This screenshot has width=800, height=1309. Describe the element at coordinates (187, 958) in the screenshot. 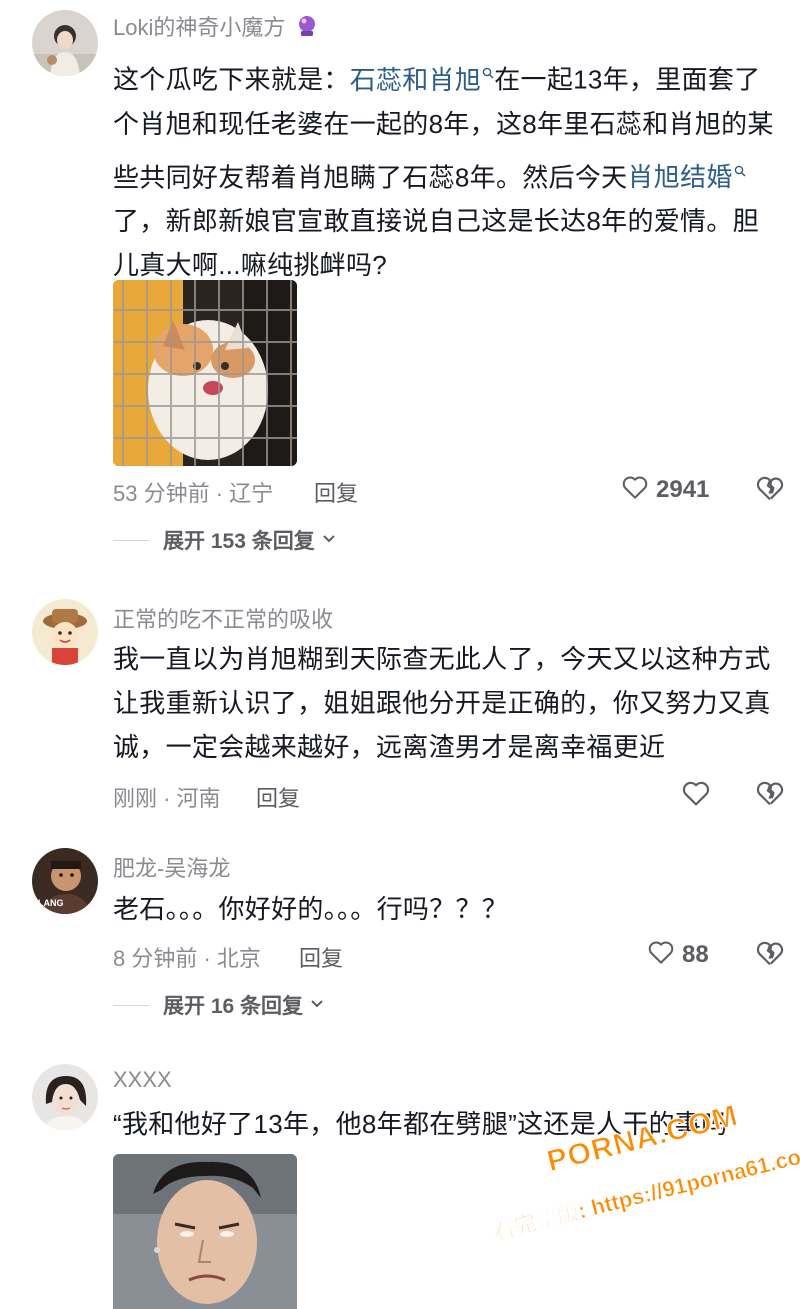

I see `time-location: 8 分钟前 · 北京` at that location.